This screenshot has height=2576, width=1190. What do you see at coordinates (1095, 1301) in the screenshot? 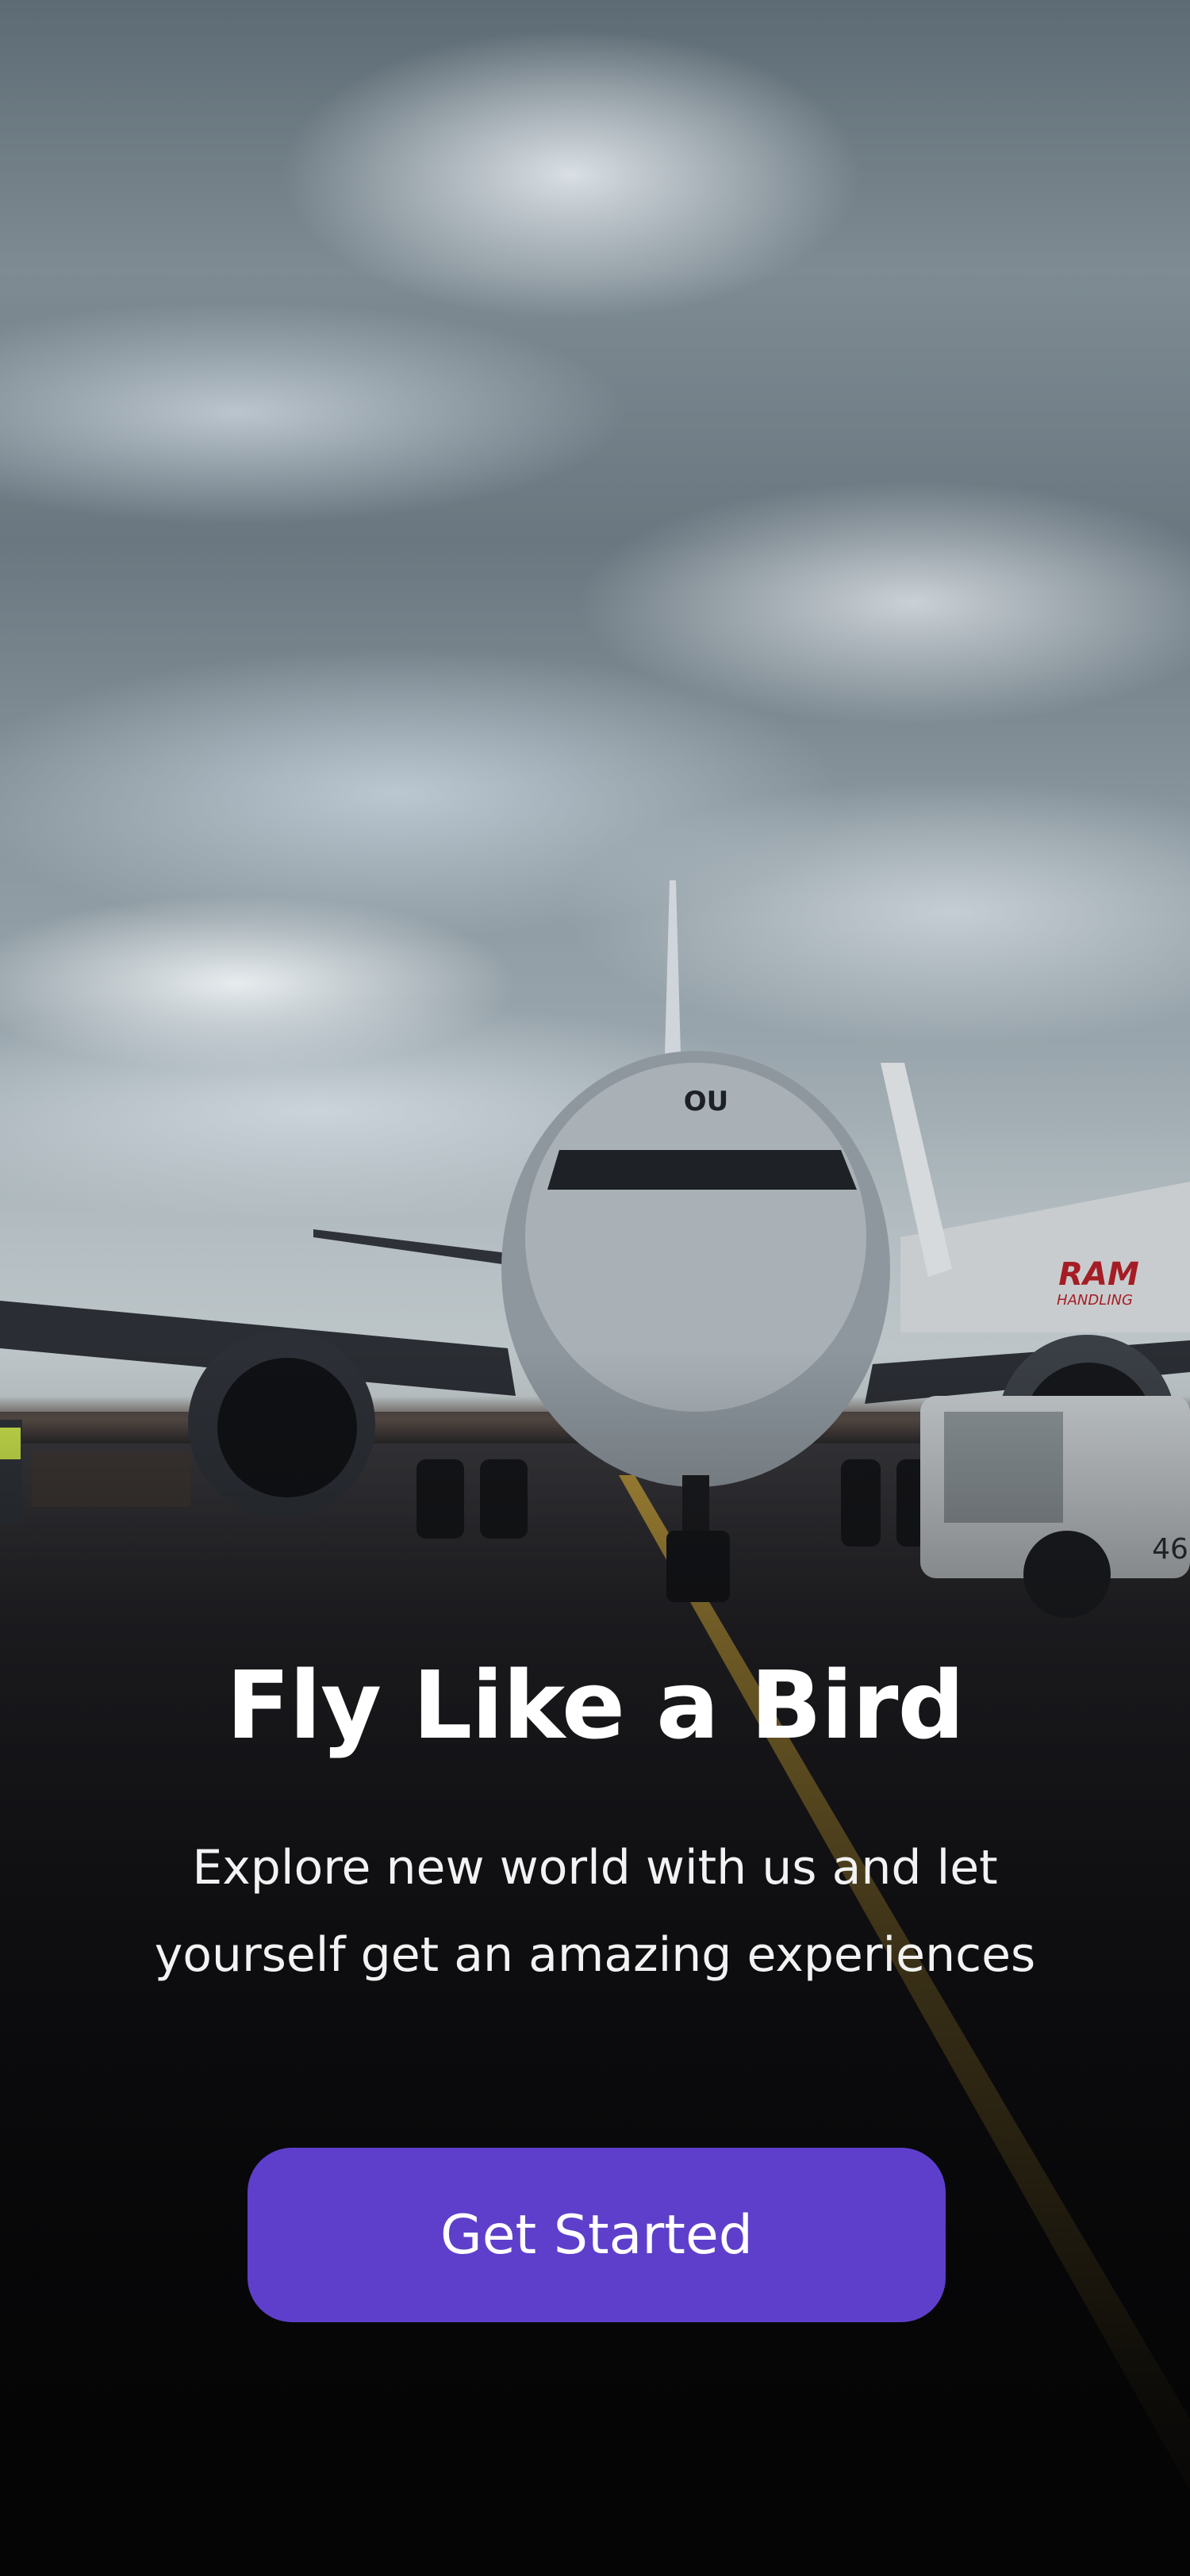
I see `stairs-truck-sublabel-text: HANDLING` at bounding box center [1095, 1301].